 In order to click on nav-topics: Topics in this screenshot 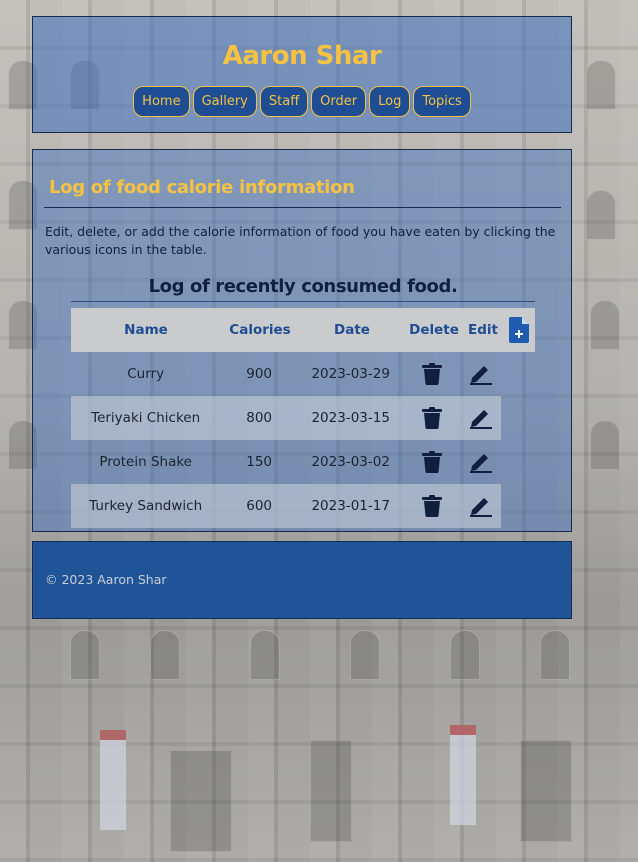, I will do `click(442, 101)`.